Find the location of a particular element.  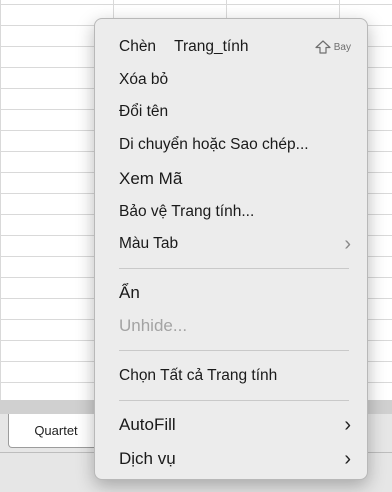

sheet-tab-label: Quartet is located at coordinates (56, 430).